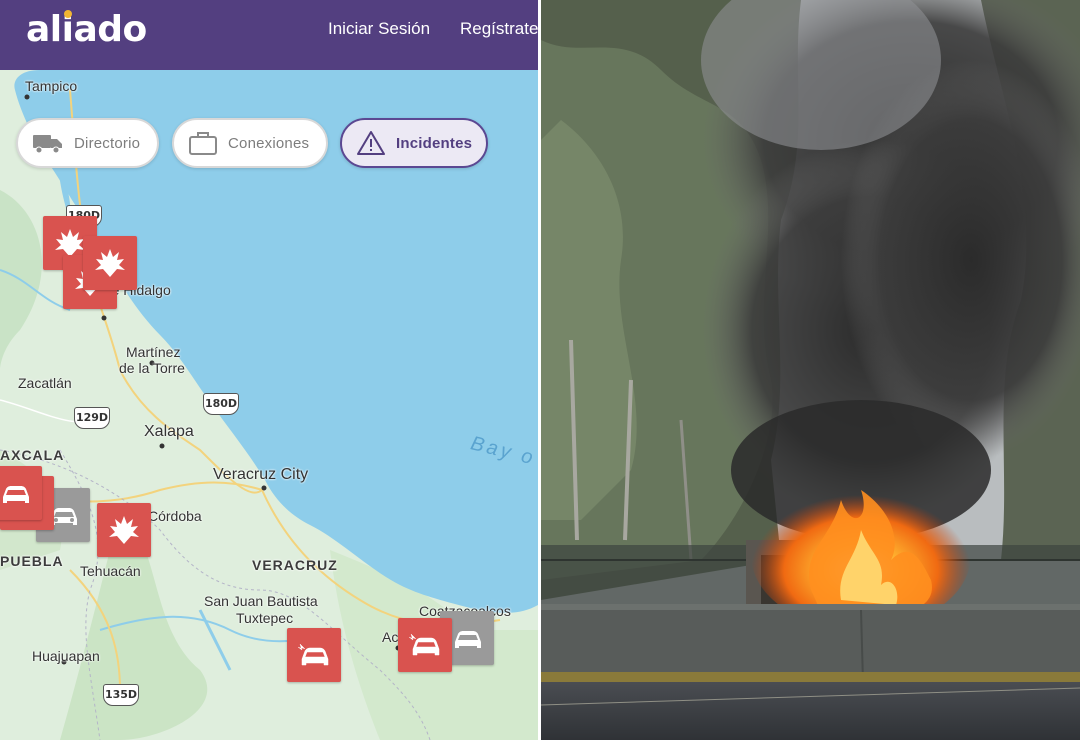 This screenshot has width=1080, height=740. I want to click on filter-incidents-button: Incidentes, so click(414, 143).